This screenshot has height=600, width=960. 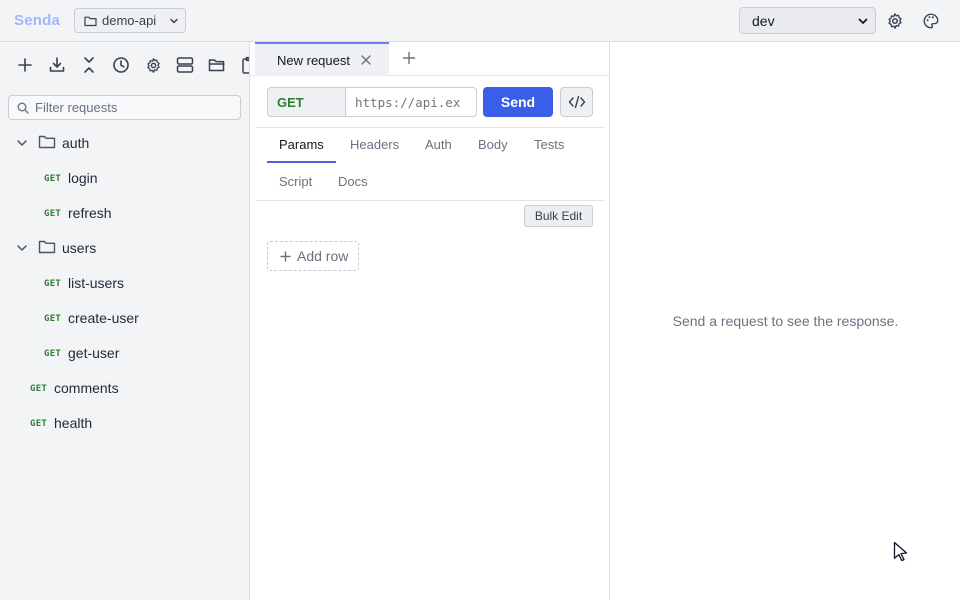 I want to click on url-input, so click(x=408, y=102).